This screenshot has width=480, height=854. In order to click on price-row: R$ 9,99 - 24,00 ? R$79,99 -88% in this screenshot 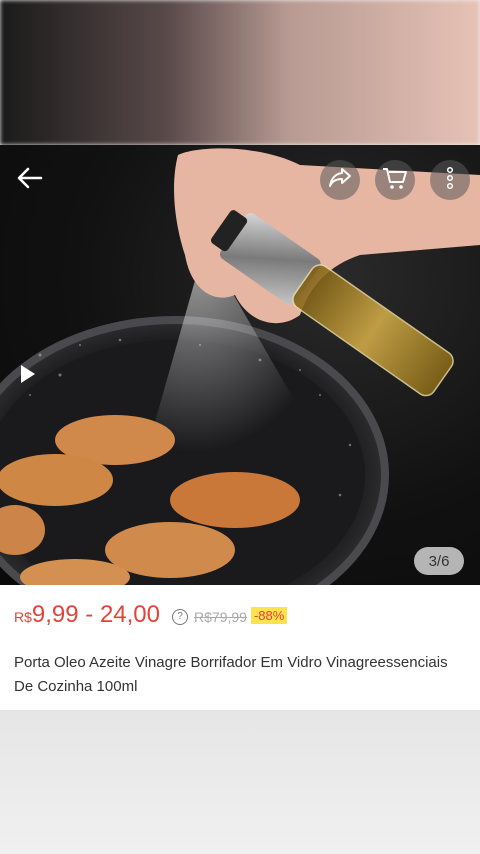, I will do `click(151, 615)`.